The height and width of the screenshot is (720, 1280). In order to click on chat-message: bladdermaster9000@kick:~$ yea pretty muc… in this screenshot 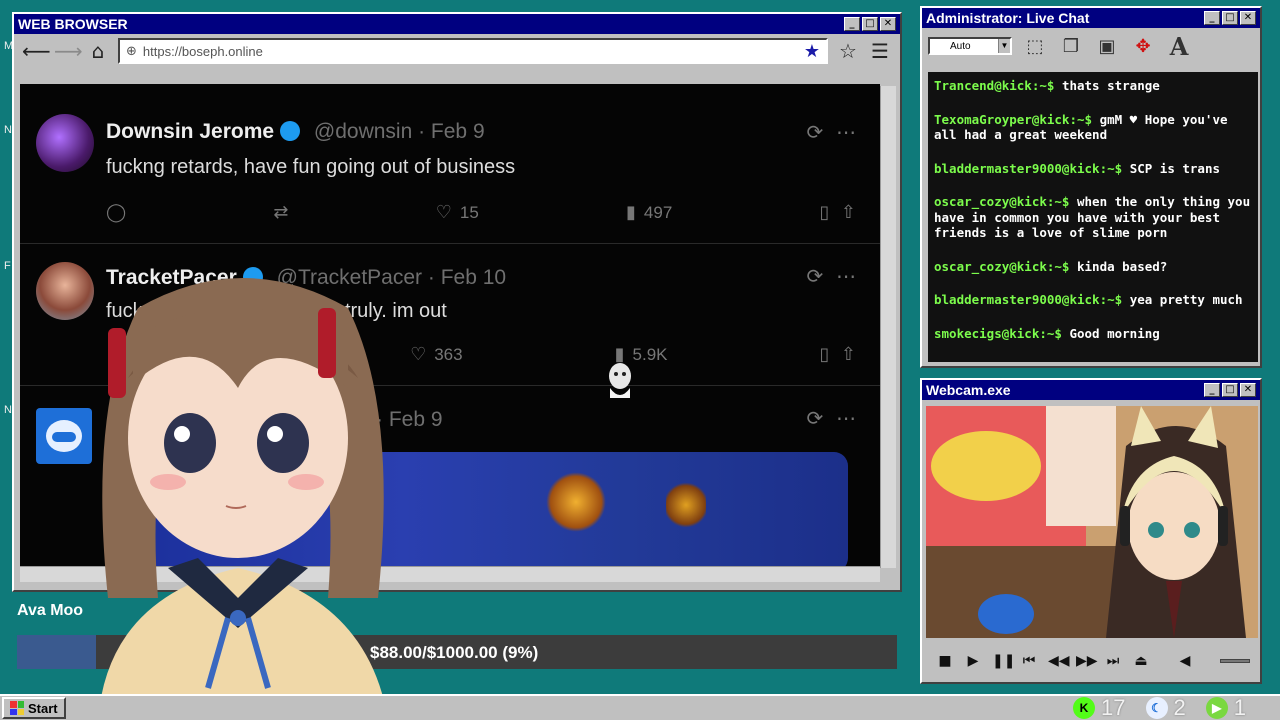, I will do `click(1093, 300)`.